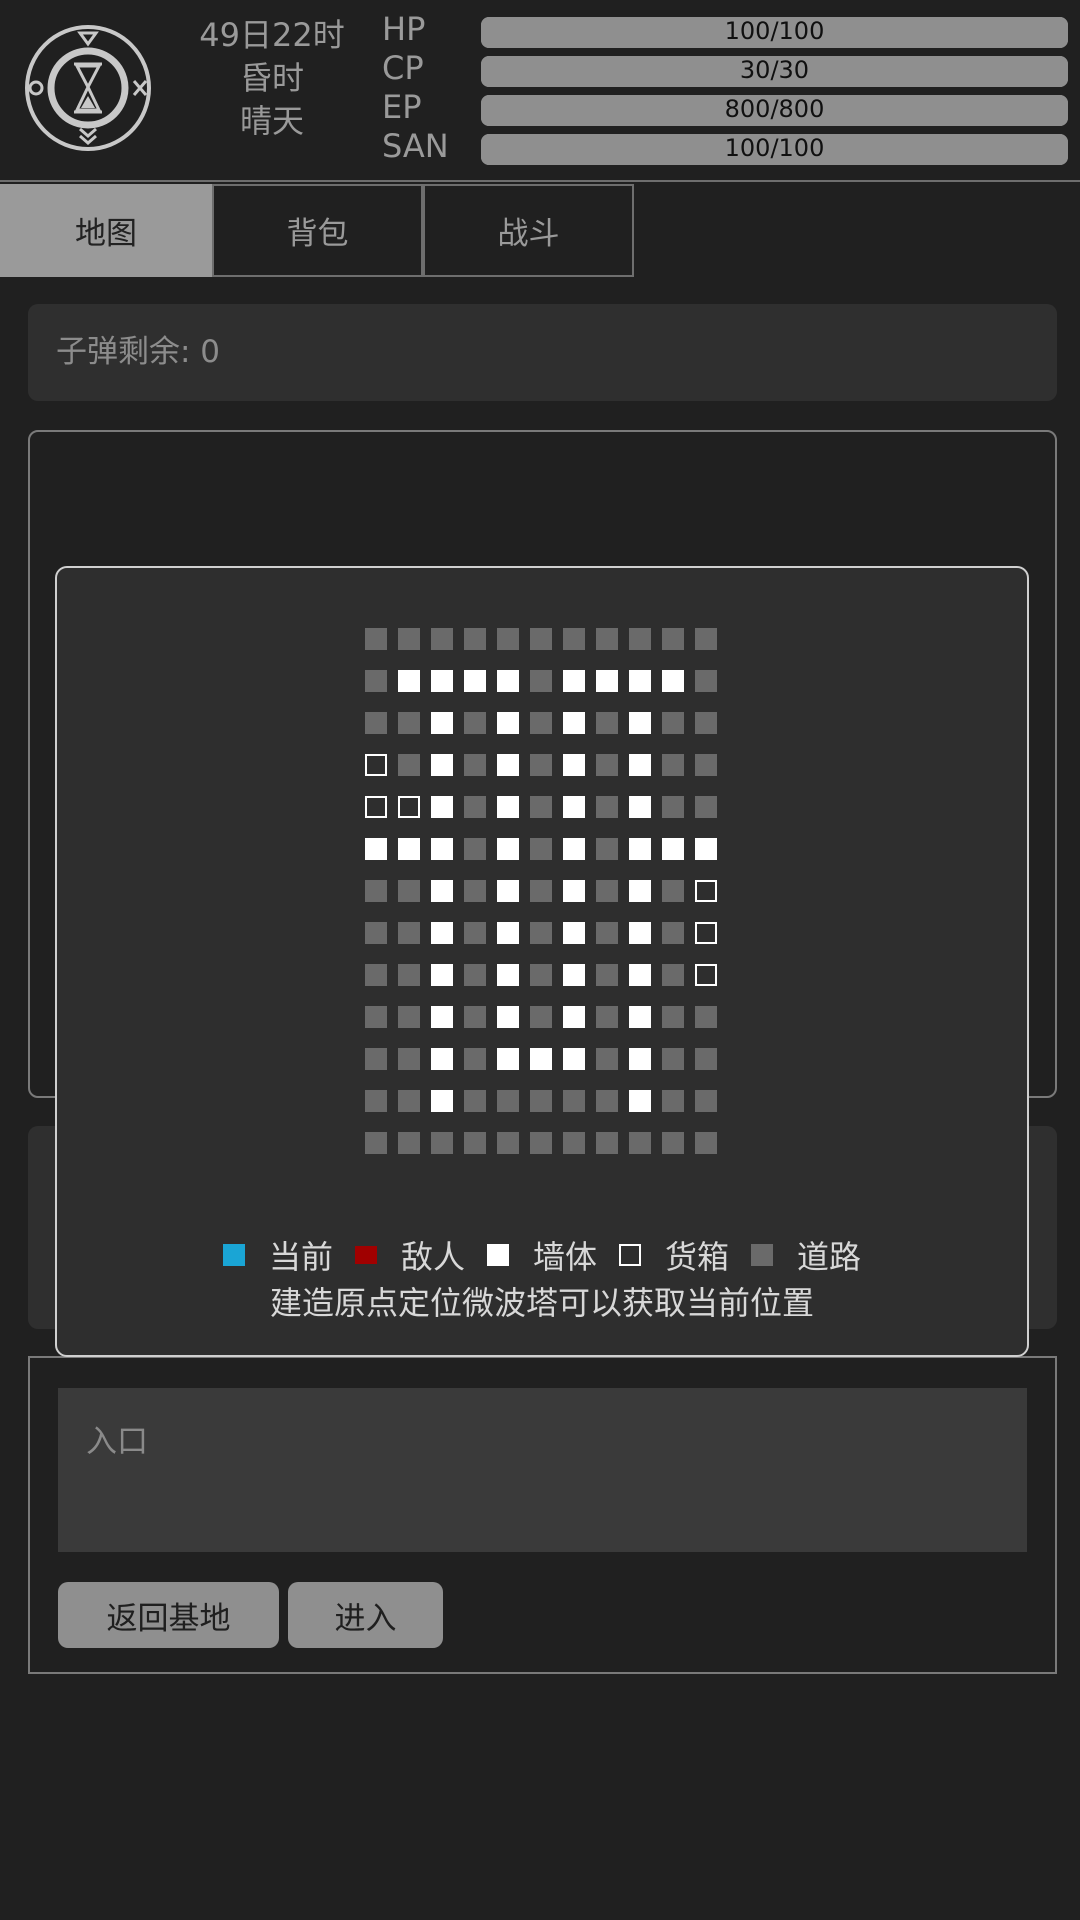  I want to click on road-swatch-icon, so click(762, 1255).